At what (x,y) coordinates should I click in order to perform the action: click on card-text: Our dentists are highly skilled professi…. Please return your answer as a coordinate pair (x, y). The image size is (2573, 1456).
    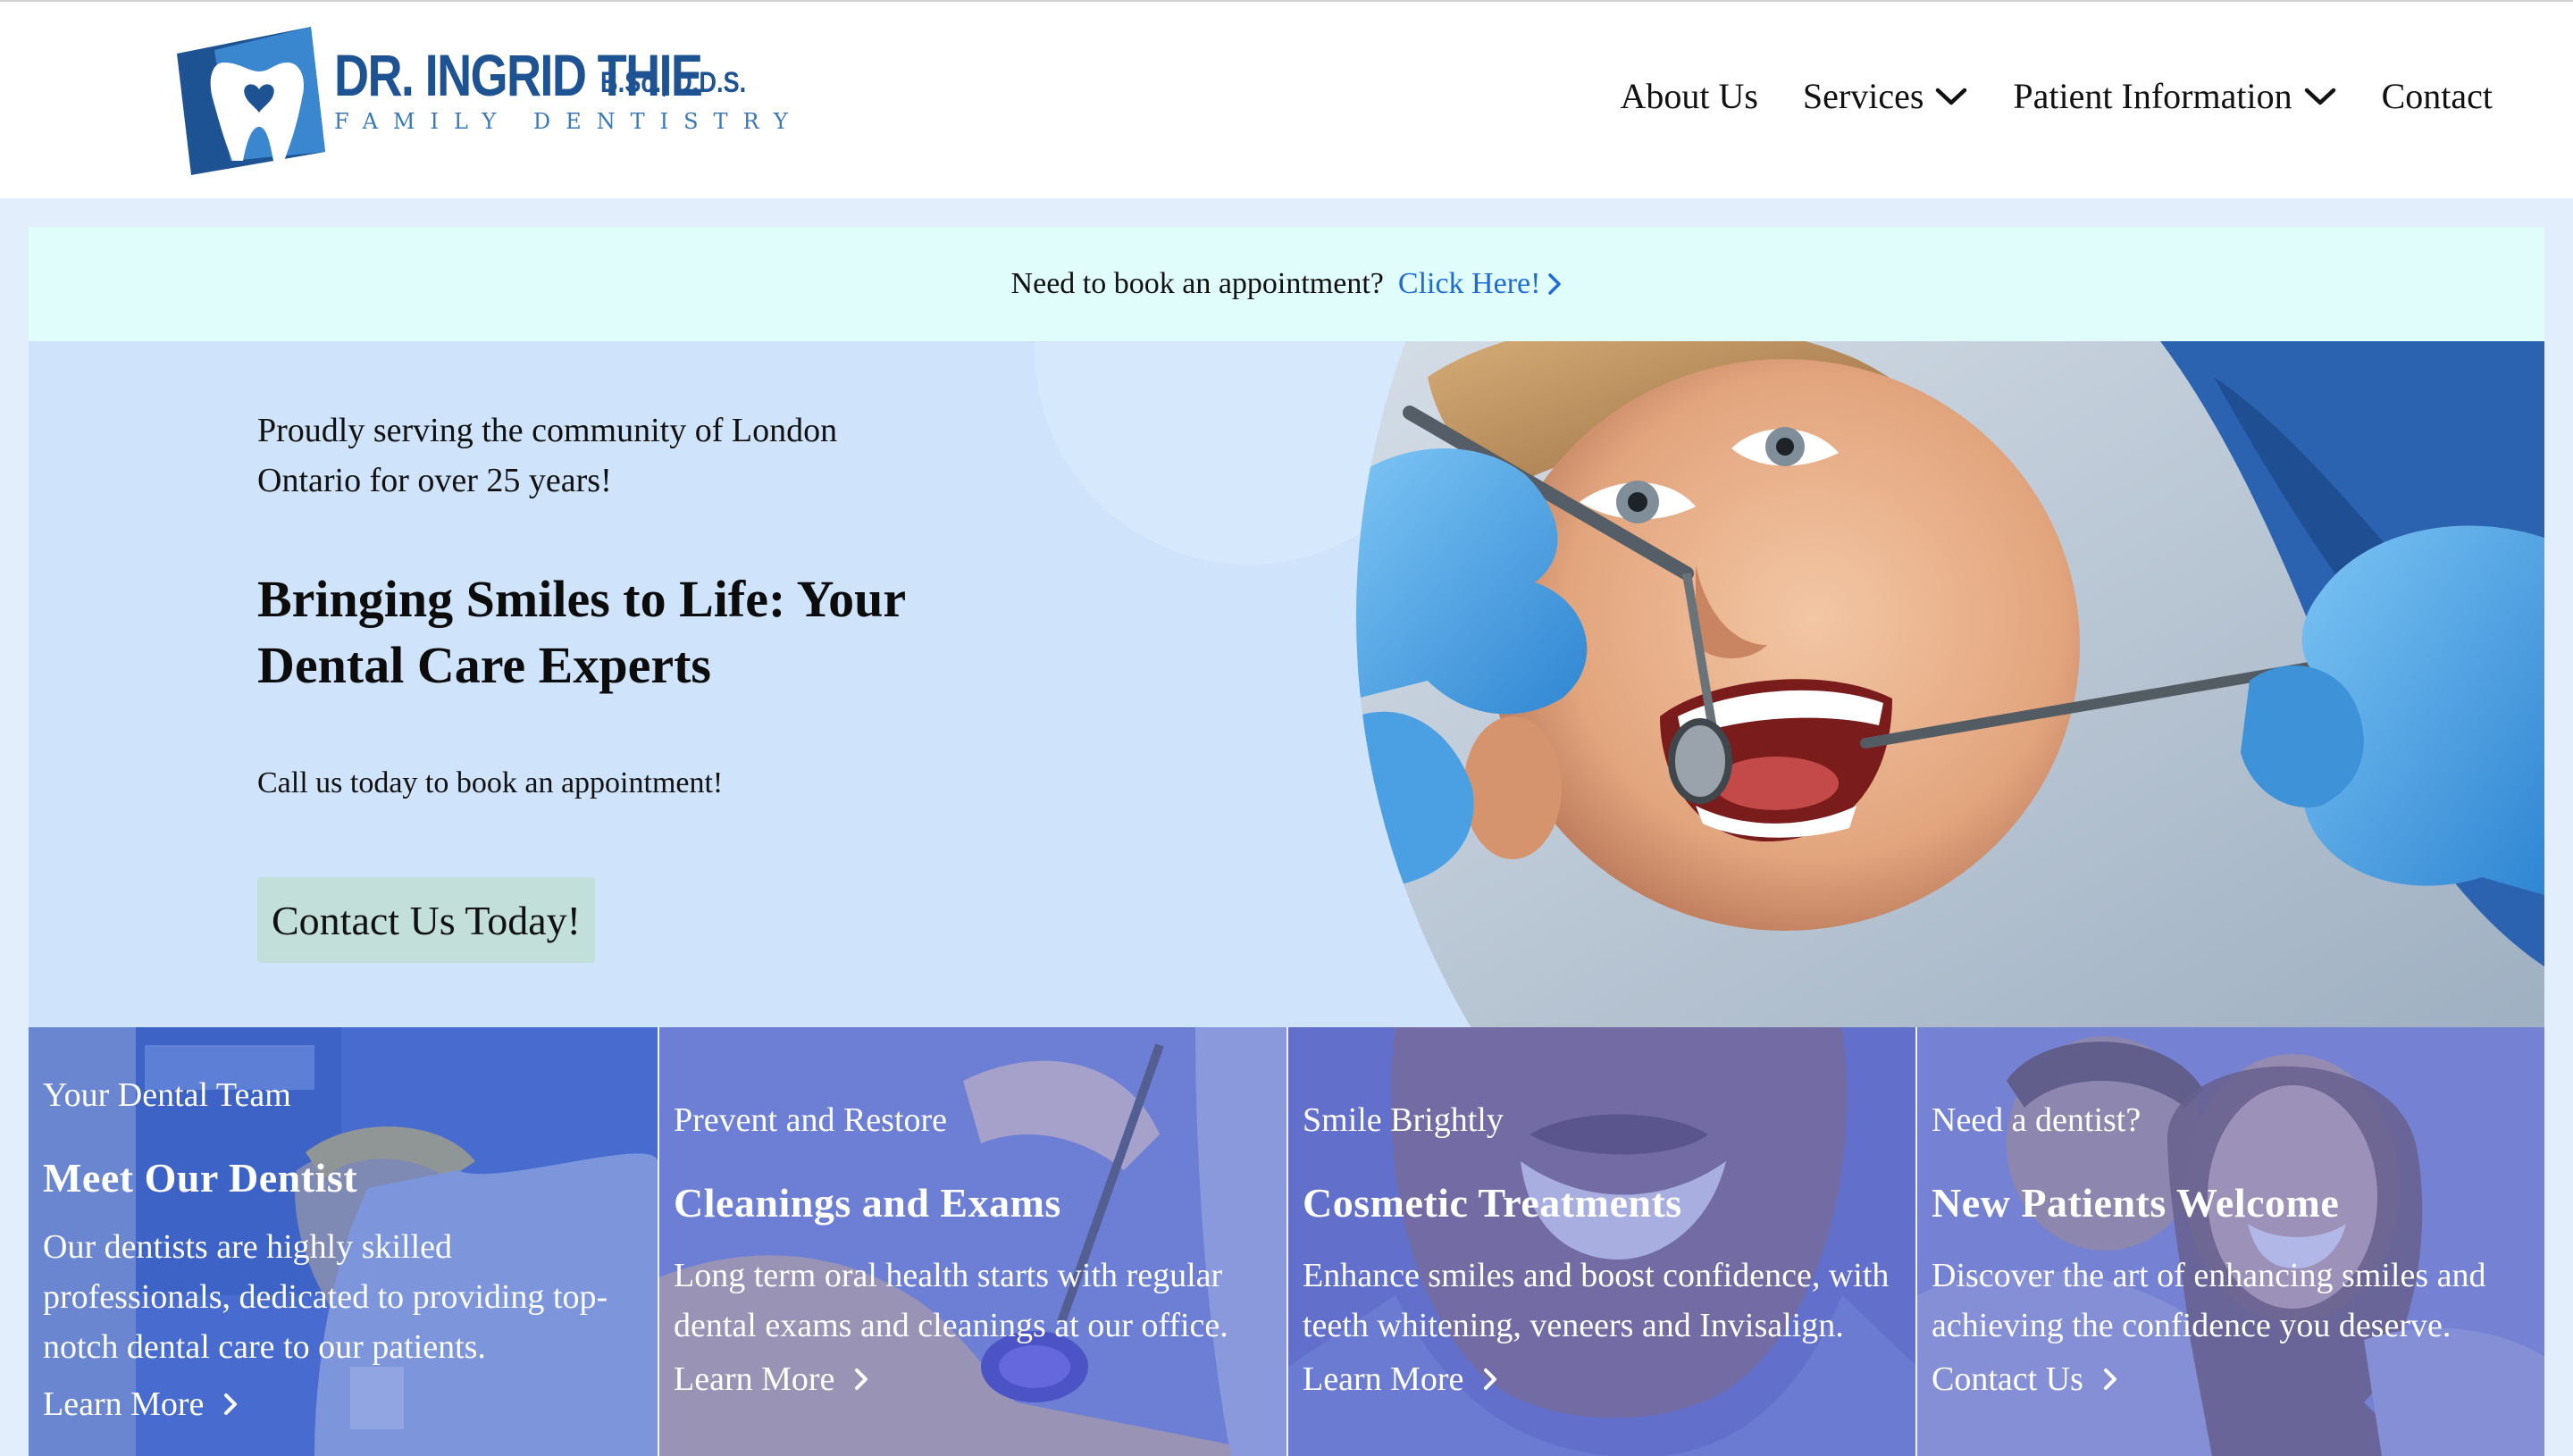
    Looking at the image, I should click on (325, 1297).